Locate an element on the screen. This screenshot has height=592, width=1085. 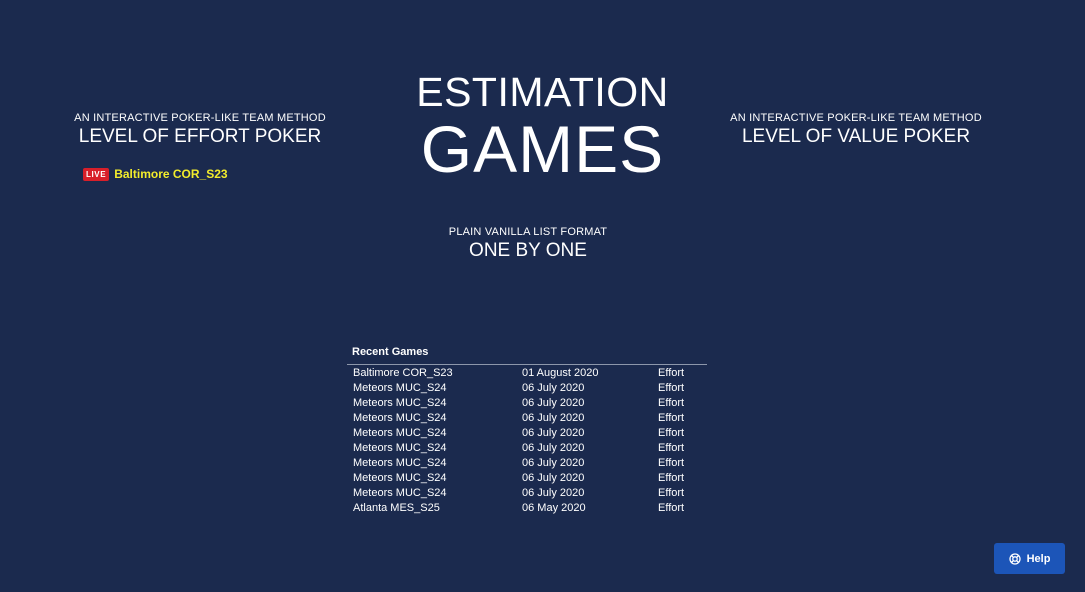
game-name: Baltimore COR_S23 is located at coordinates (403, 373).